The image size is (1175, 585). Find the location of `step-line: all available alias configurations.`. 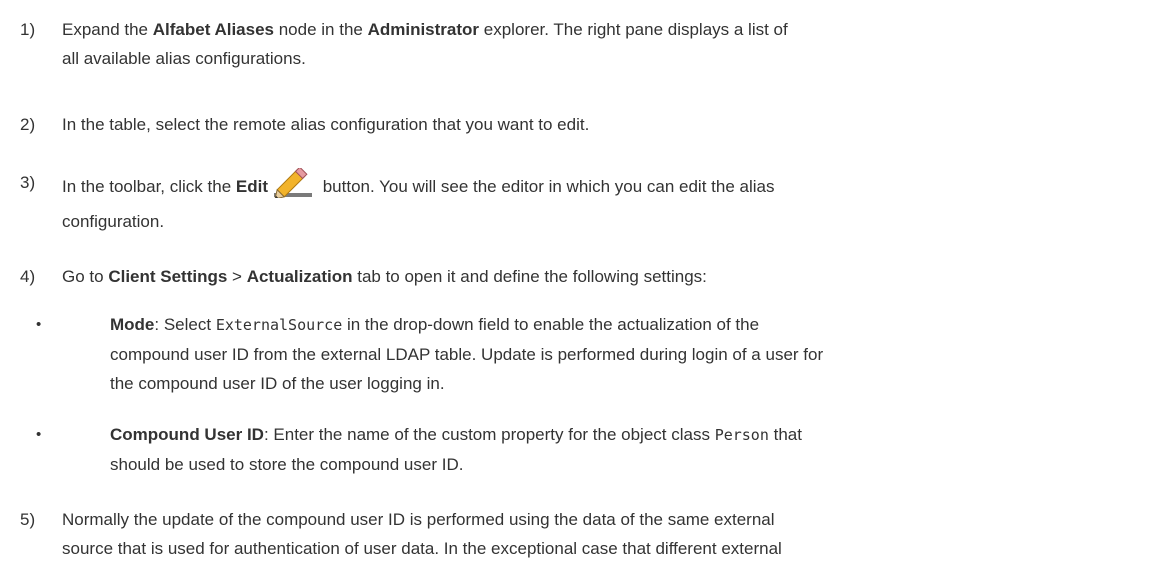

step-line: all available alias configurations. is located at coordinates (184, 58).